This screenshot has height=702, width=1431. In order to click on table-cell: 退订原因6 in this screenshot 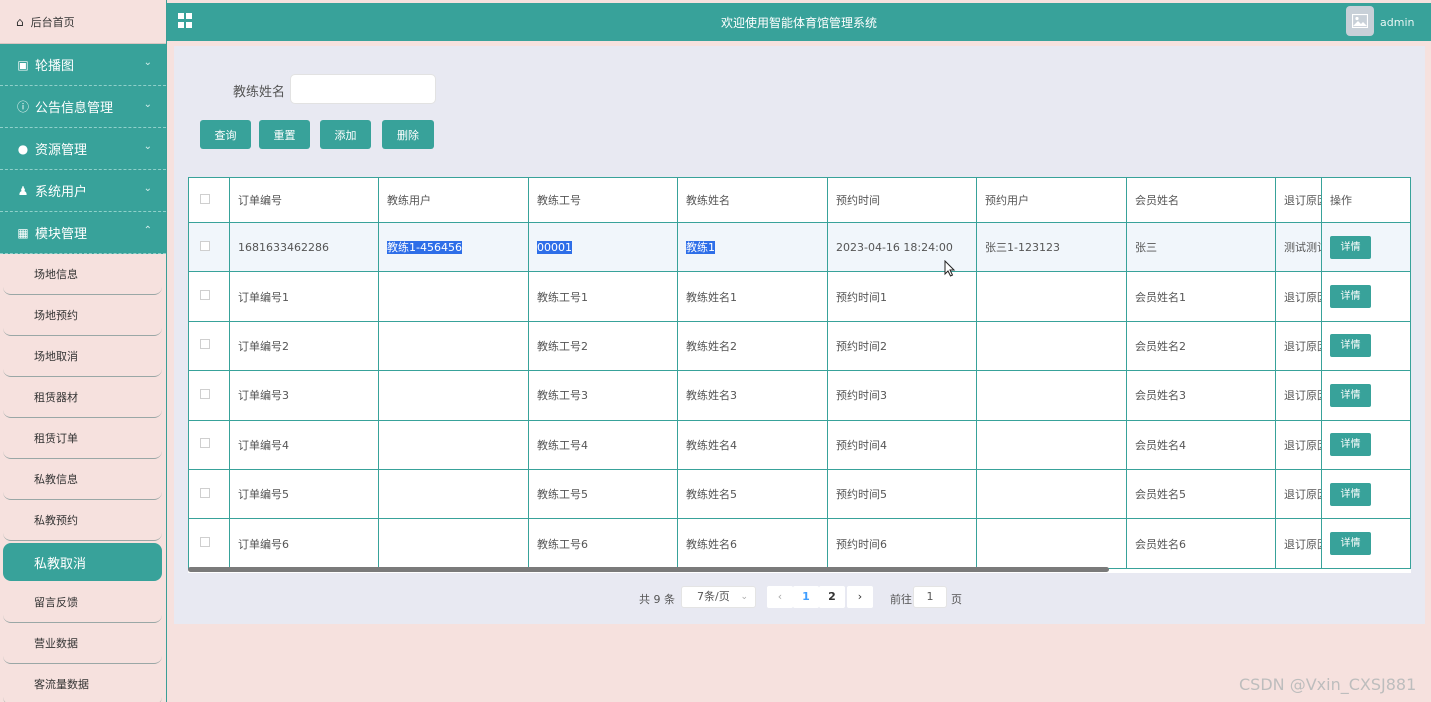, I will do `click(1298, 543)`.